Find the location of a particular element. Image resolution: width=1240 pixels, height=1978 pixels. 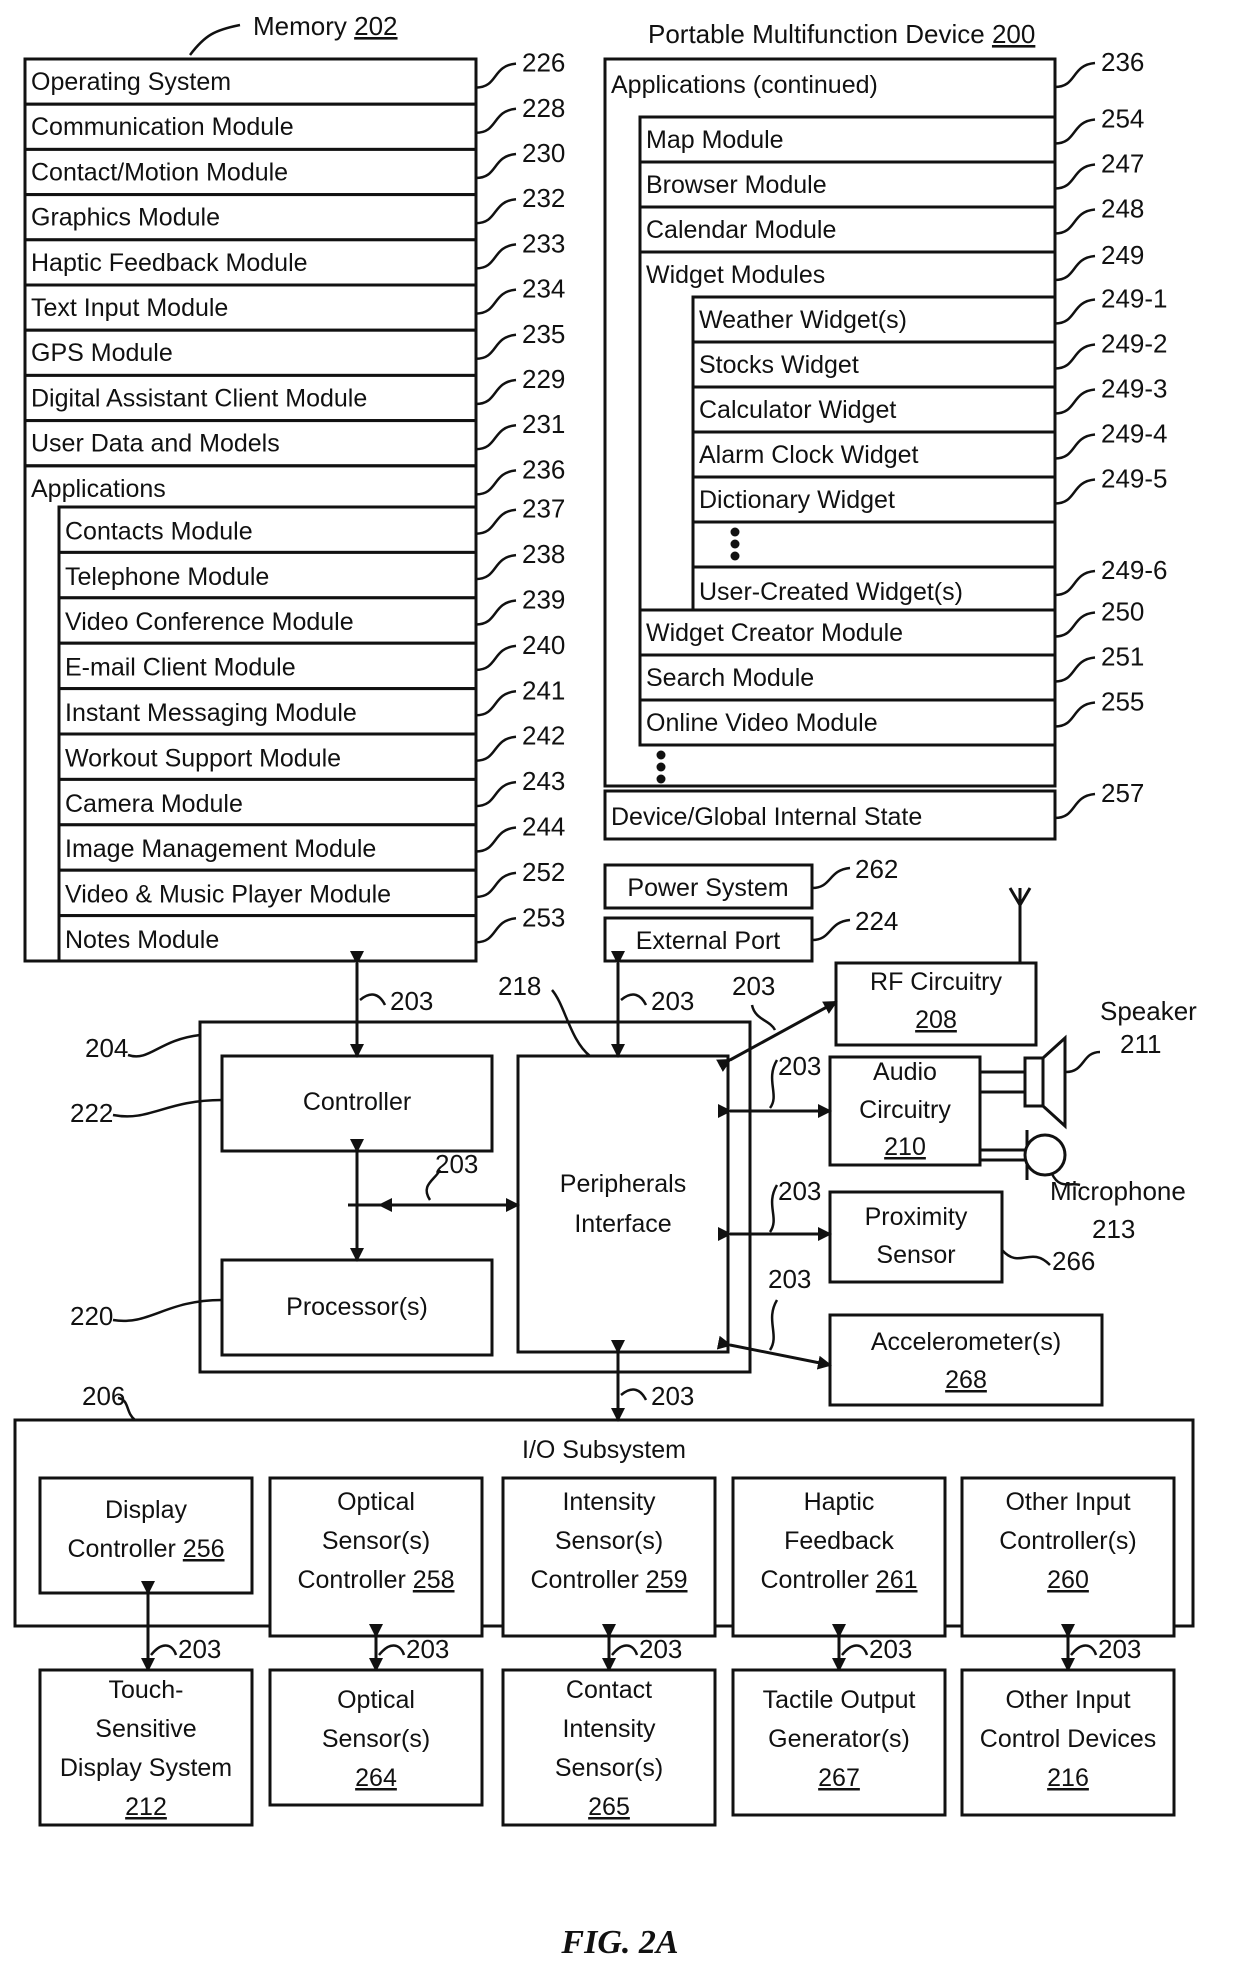

accelerometer-box: Accelerometer(s) 268 203 is located at coordinates (910, 1335).